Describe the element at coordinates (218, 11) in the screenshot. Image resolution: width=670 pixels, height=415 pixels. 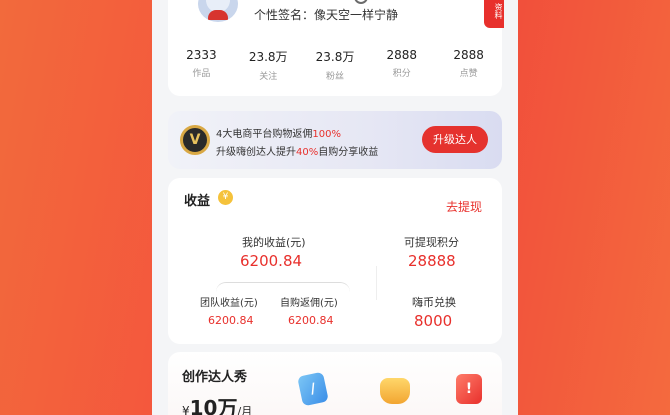
I see `avatar` at that location.